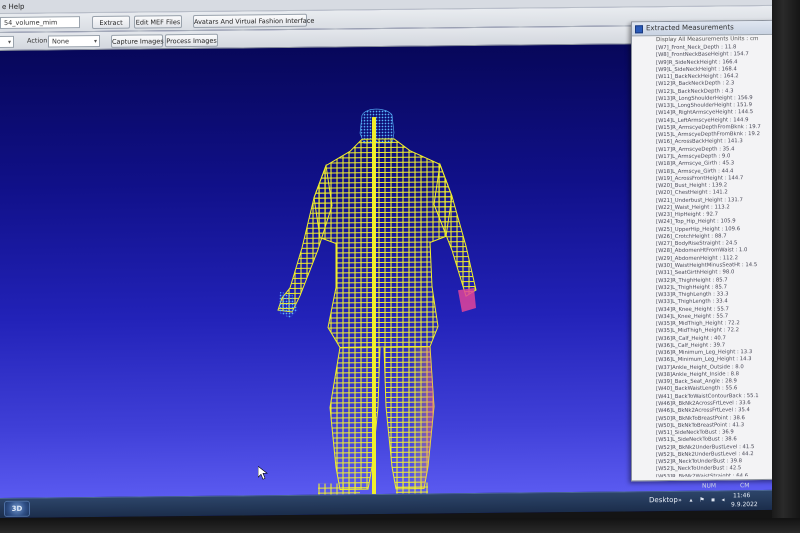  What do you see at coordinates (680, 500) in the screenshot?
I see `tray-arrow-icon: »` at bounding box center [680, 500].